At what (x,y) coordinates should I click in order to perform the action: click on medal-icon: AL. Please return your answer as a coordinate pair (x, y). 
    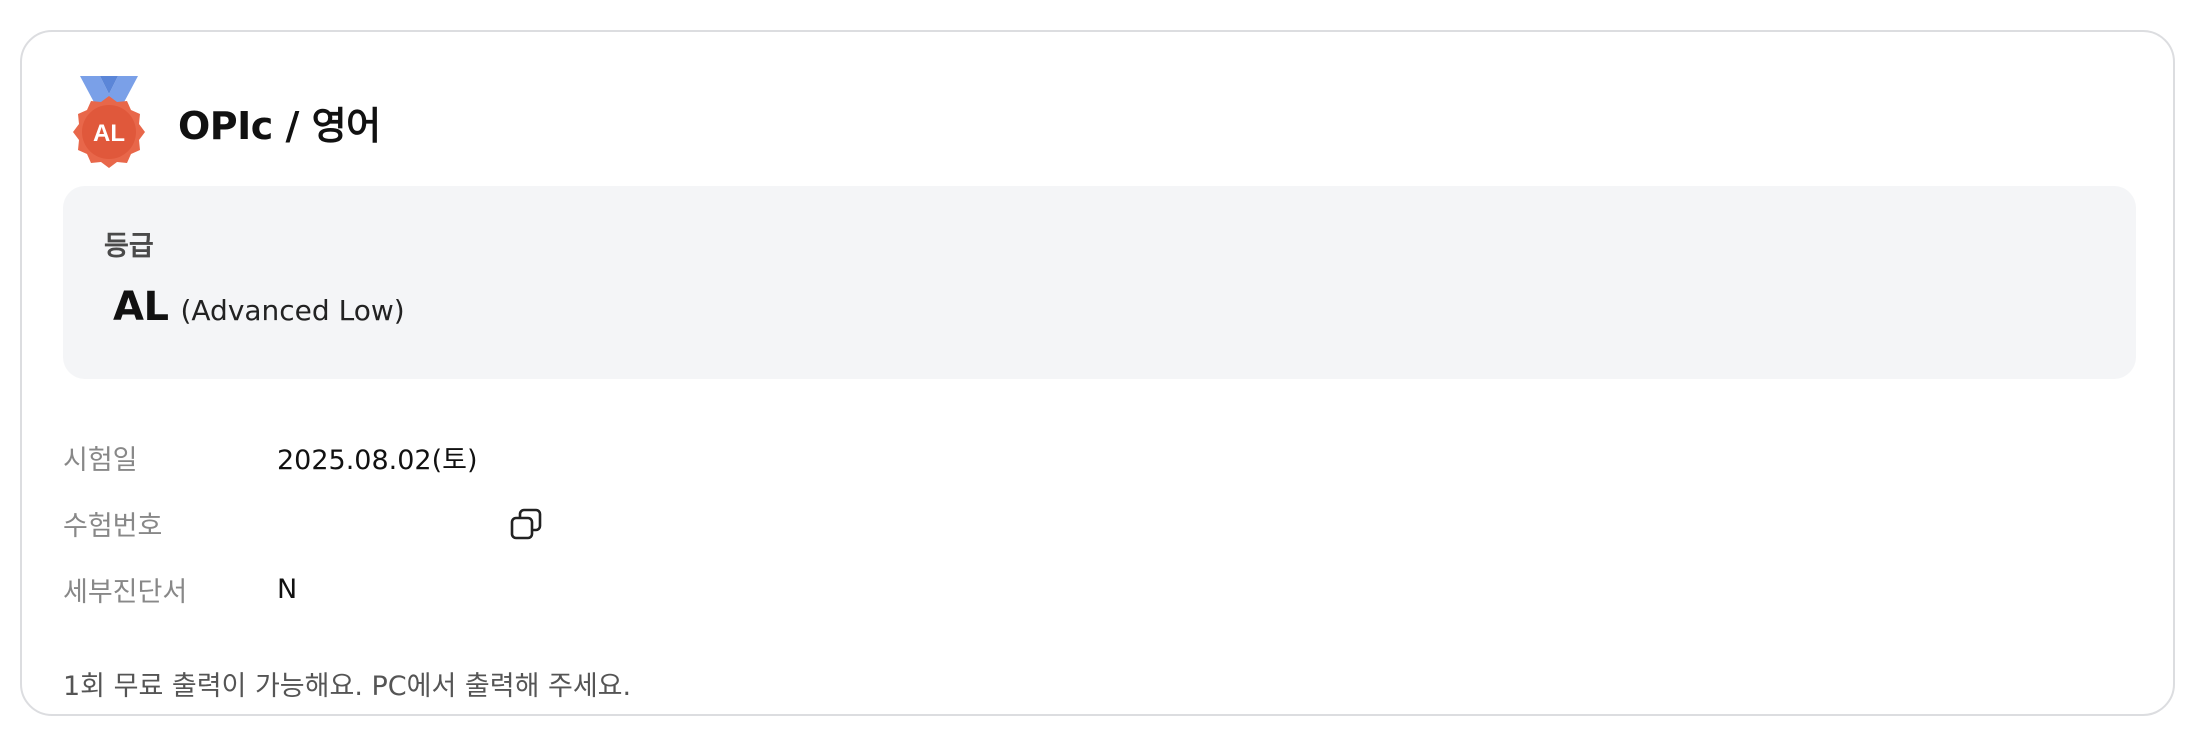
    Looking at the image, I should click on (109, 122).